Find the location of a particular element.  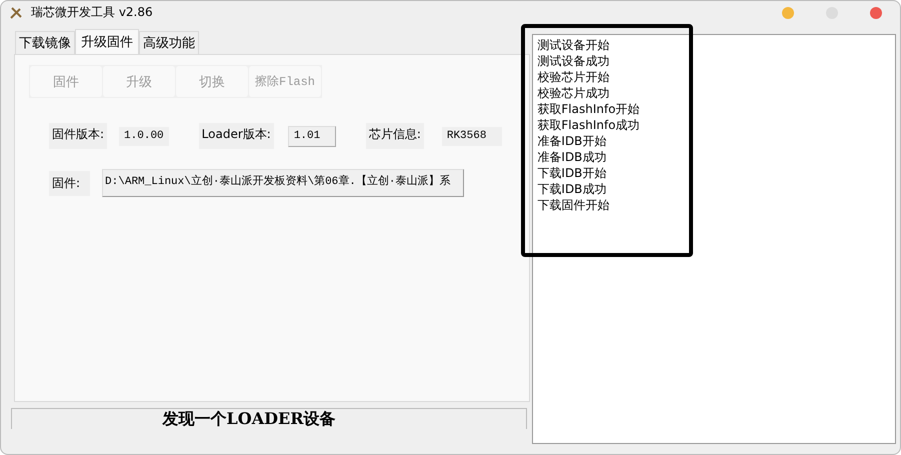

minimize-icon is located at coordinates (788, 12).